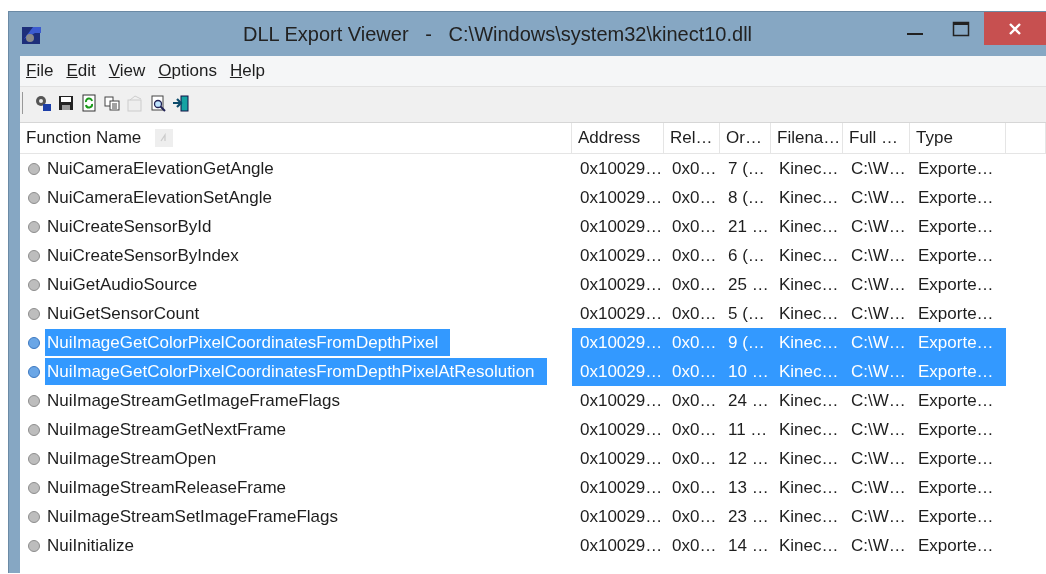 This screenshot has height=574, width=1046. Describe the element at coordinates (248, 342) in the screenshot. I see `table-cell: NuiImageGetColorPixelCoordinatesFromDepthPixel` at that location.